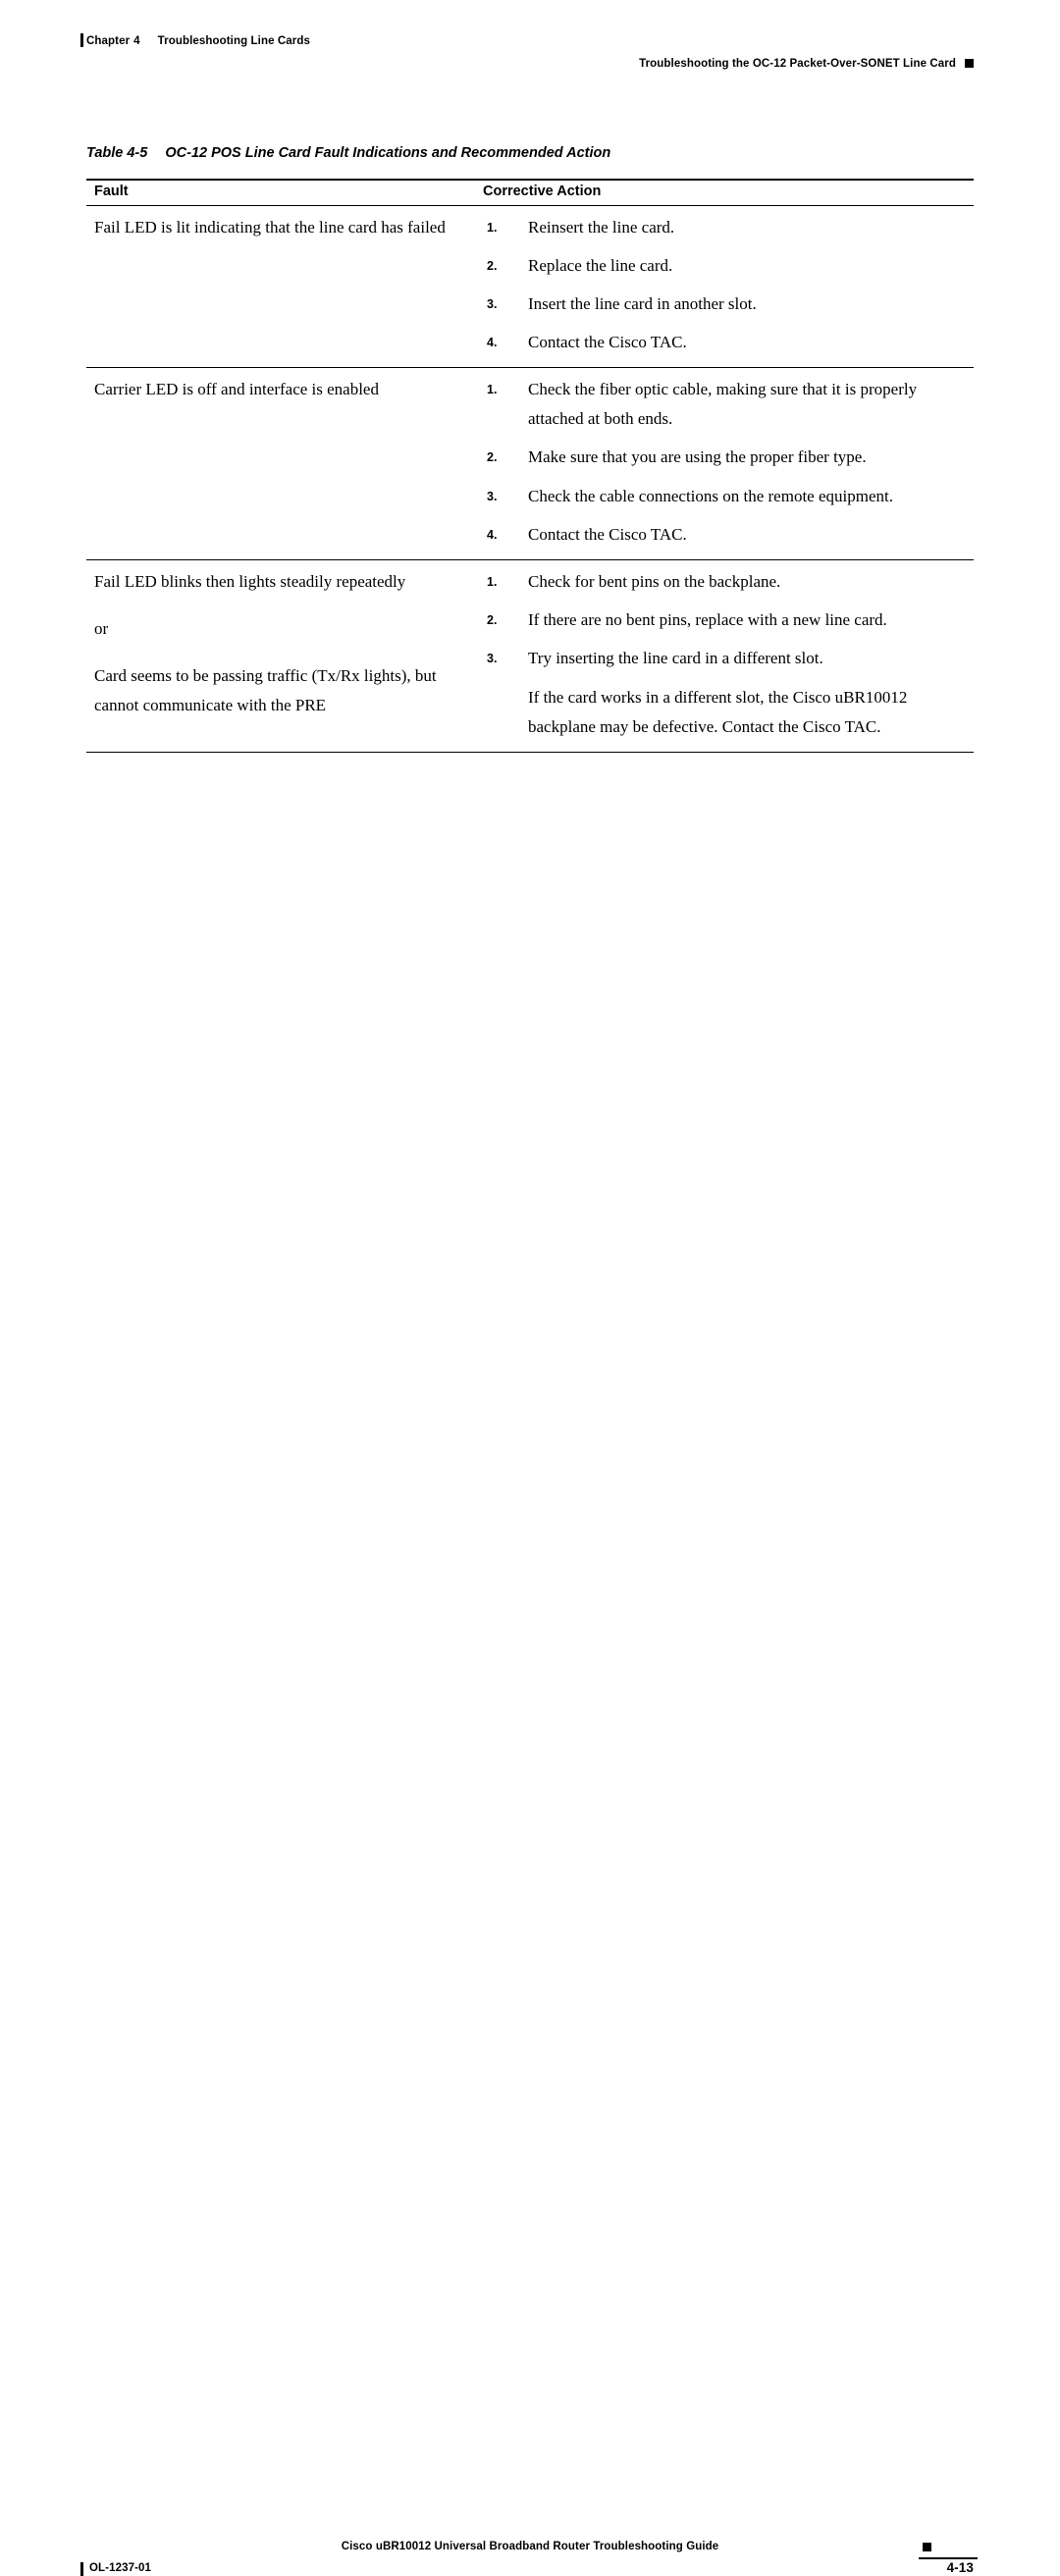 The height and width of the screenshot is (2576, 1060). Describe the element at coordinates (725, 266) in the screenshot. I see `list-item: 2. Replace the line card.` at that location.